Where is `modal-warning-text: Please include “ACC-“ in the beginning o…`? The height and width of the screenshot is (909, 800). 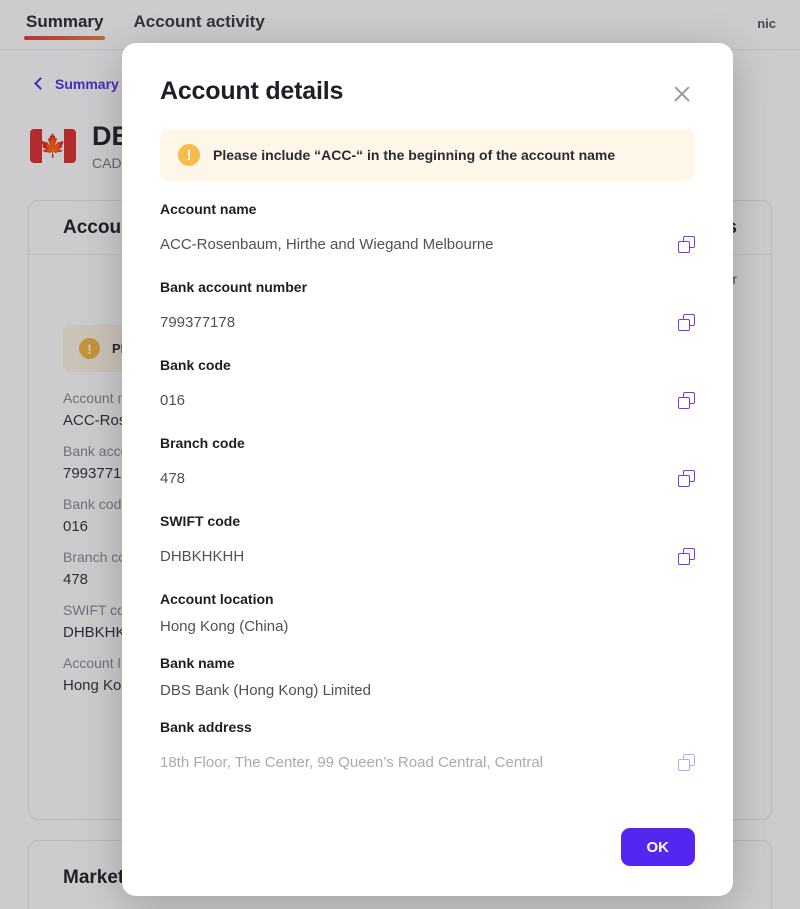 modal-warning-text: Please include “ACC-“ in the beginning o… is located at coordinates (414, 155).